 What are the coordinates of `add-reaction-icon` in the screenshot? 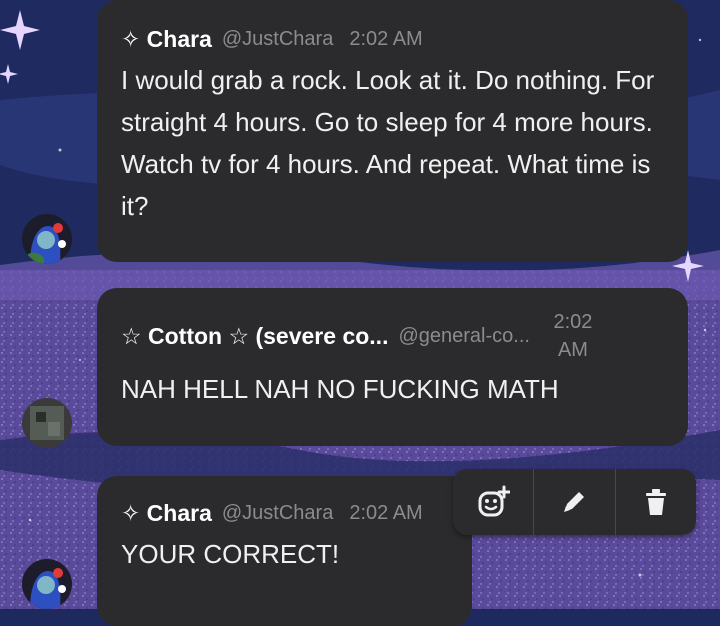 It's located at (494, 501).